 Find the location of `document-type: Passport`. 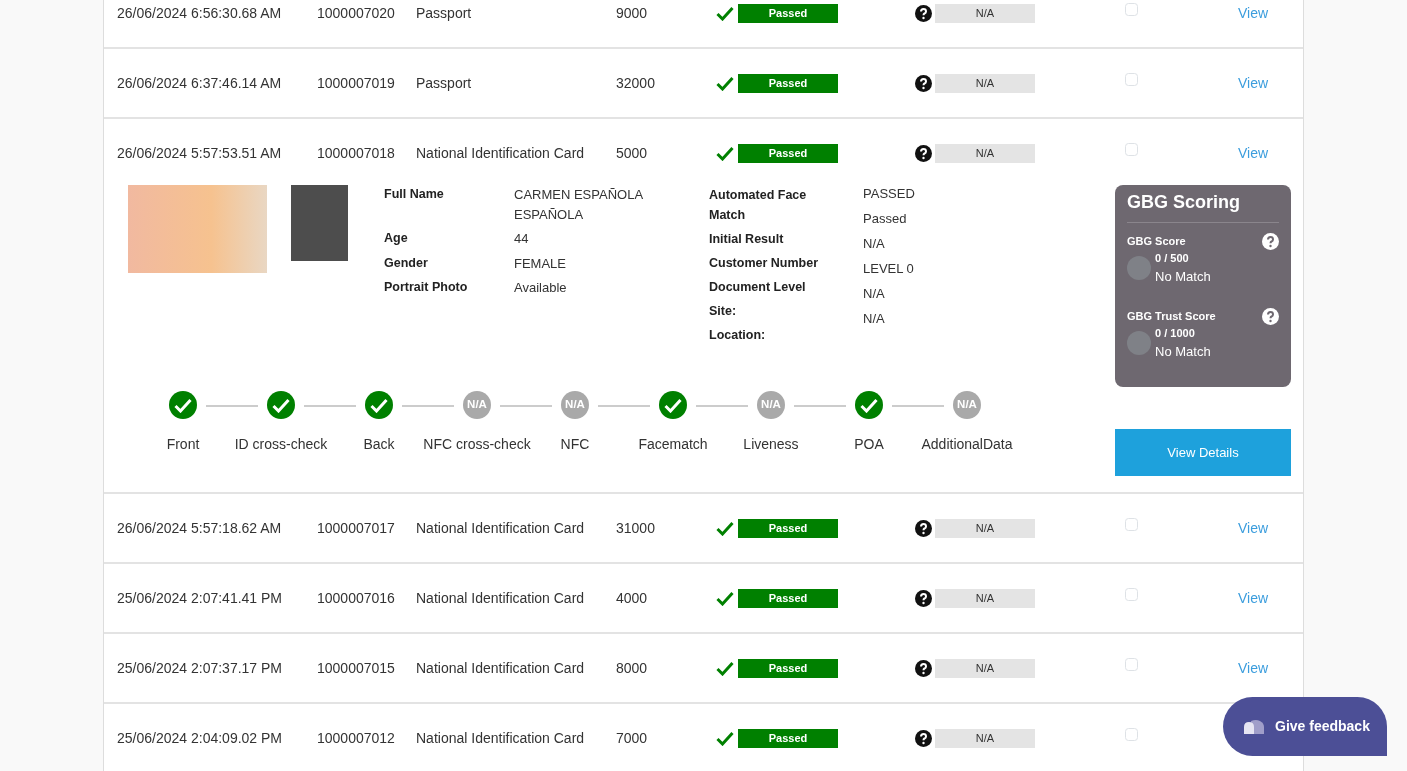

document-type: Passport is located at coordinates (444, 12).